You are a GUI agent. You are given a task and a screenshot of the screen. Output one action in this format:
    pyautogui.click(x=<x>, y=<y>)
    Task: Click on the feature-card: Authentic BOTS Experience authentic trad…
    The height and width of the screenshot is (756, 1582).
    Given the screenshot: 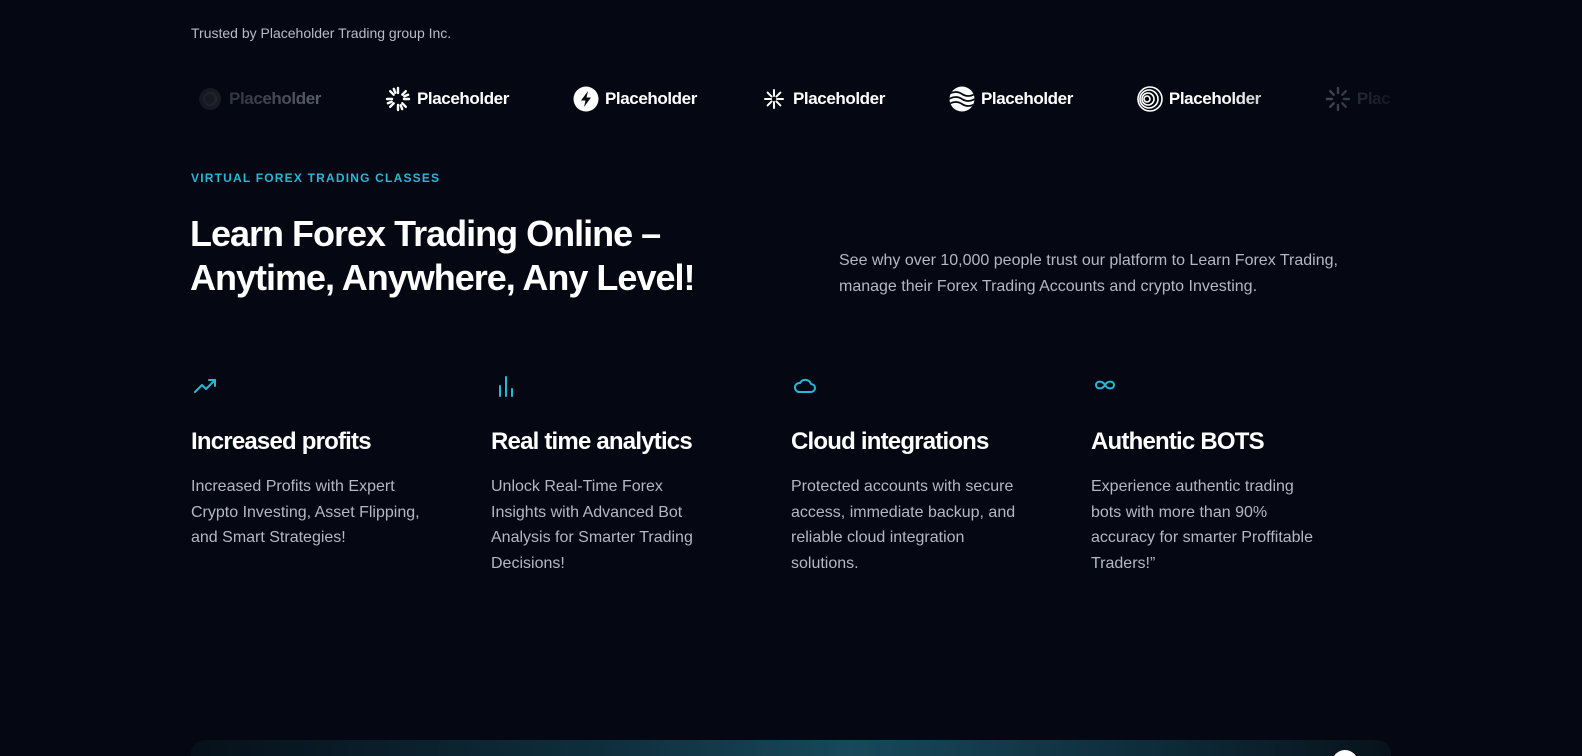 What is the action you would take?
    pyautogui.click(x=1241, y=474)
    